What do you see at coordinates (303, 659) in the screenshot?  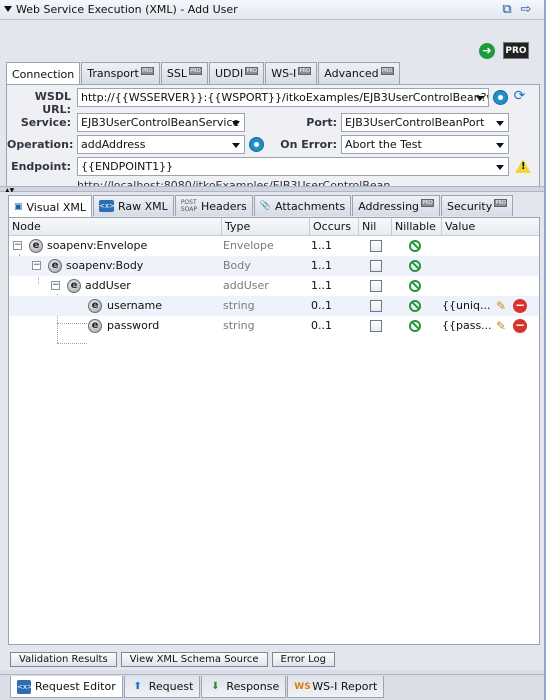 I see `error-log-button: Error Log` at bounding box center [303, 659].